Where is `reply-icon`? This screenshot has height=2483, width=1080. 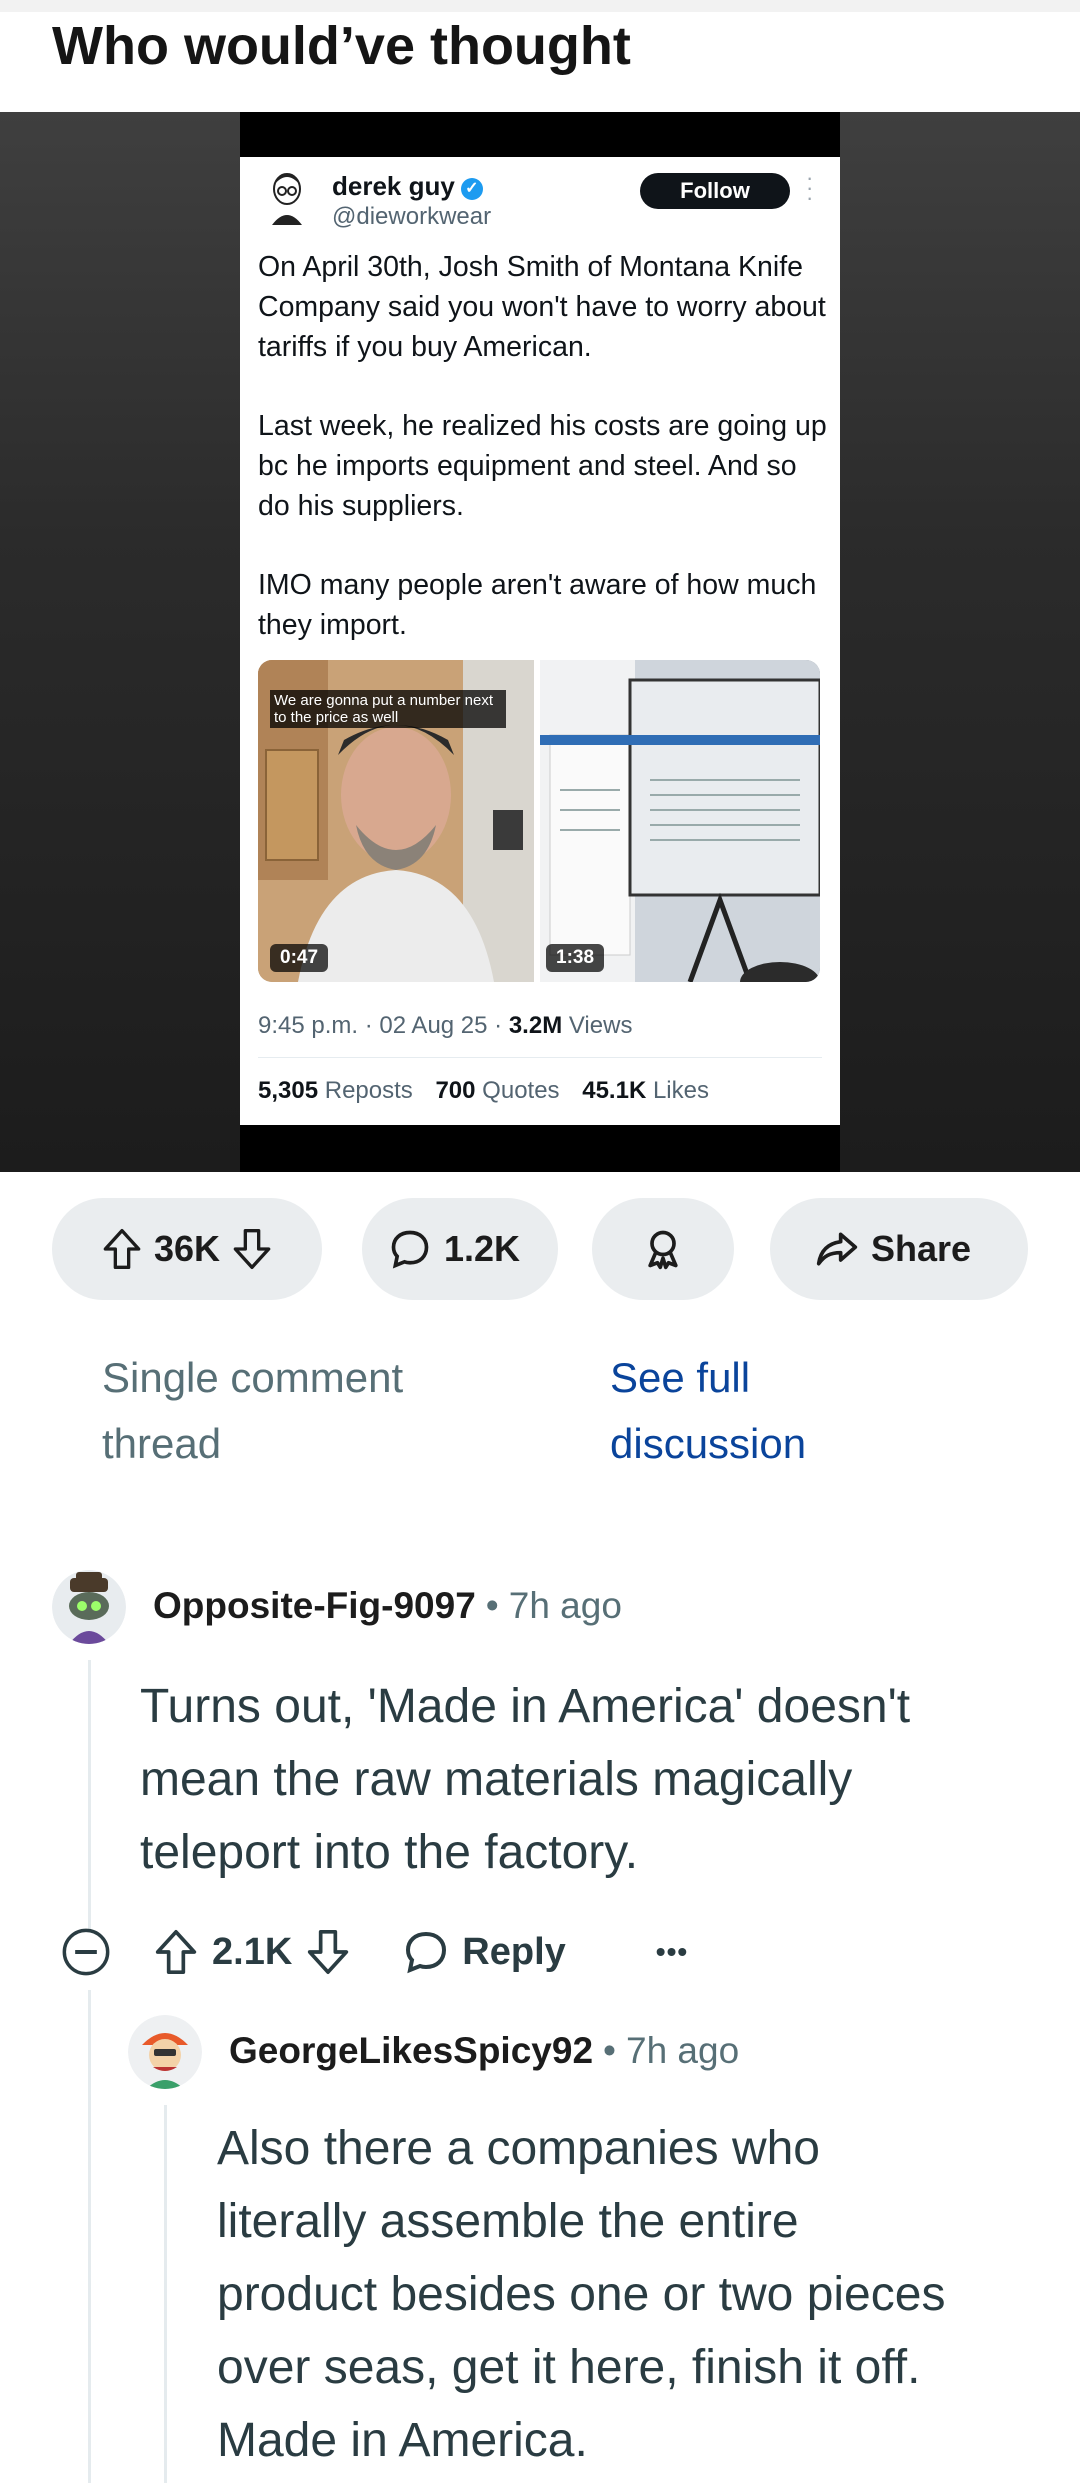
reply-icon is located at coordinates (426, 1952).